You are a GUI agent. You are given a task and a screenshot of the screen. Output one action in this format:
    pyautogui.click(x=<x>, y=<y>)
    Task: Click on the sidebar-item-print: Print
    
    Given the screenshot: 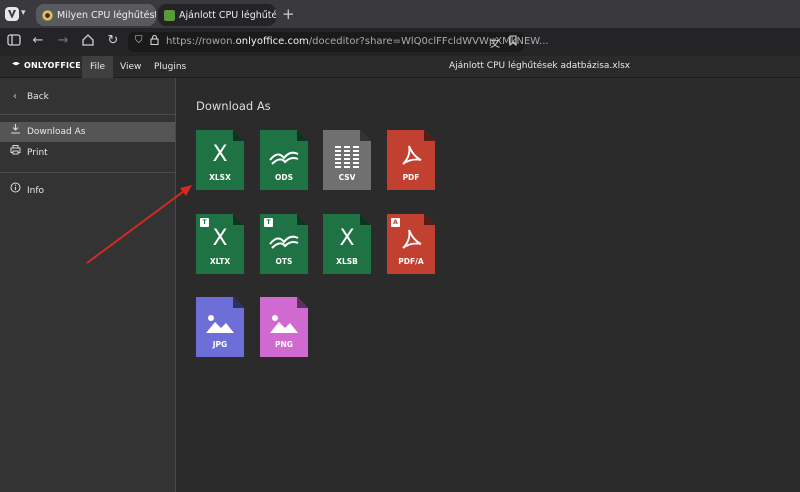 What is the action you would take?
    pyautogui.click(x=87, y=153)
    